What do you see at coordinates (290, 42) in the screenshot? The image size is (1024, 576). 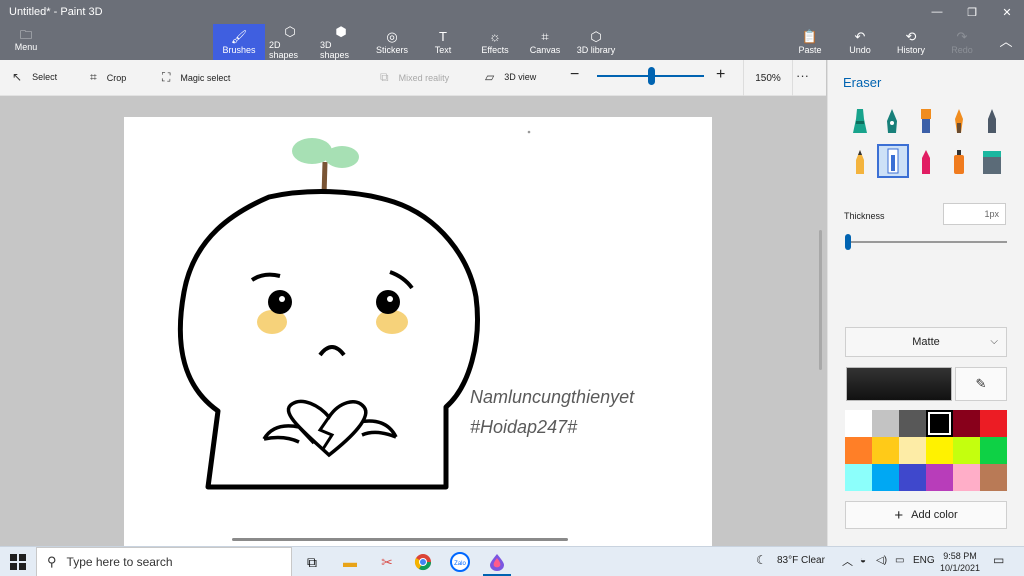 I see `tool-2d-shapes: ⬡ 2D shapes` at bounding box center [290, 42].